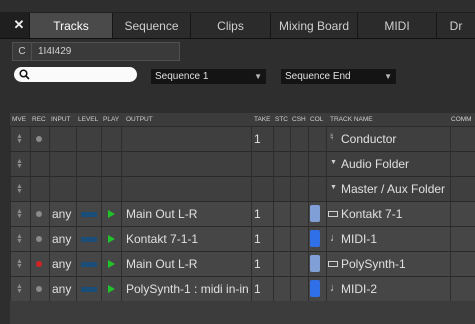  What do you see at coordinates (371, 214) in the screenshot?
I see `track-name: Kontakt 7-1` at bounding box center [371, 214].